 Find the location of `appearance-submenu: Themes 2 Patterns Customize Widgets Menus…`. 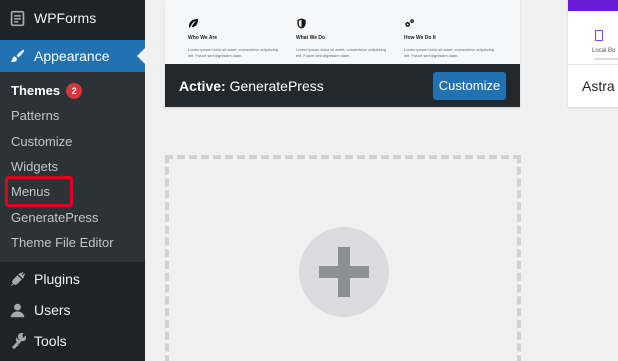

appearance-submenu: Themes 2 Patterns Customize Widgets Menus… is located at coordinates (72, 167).